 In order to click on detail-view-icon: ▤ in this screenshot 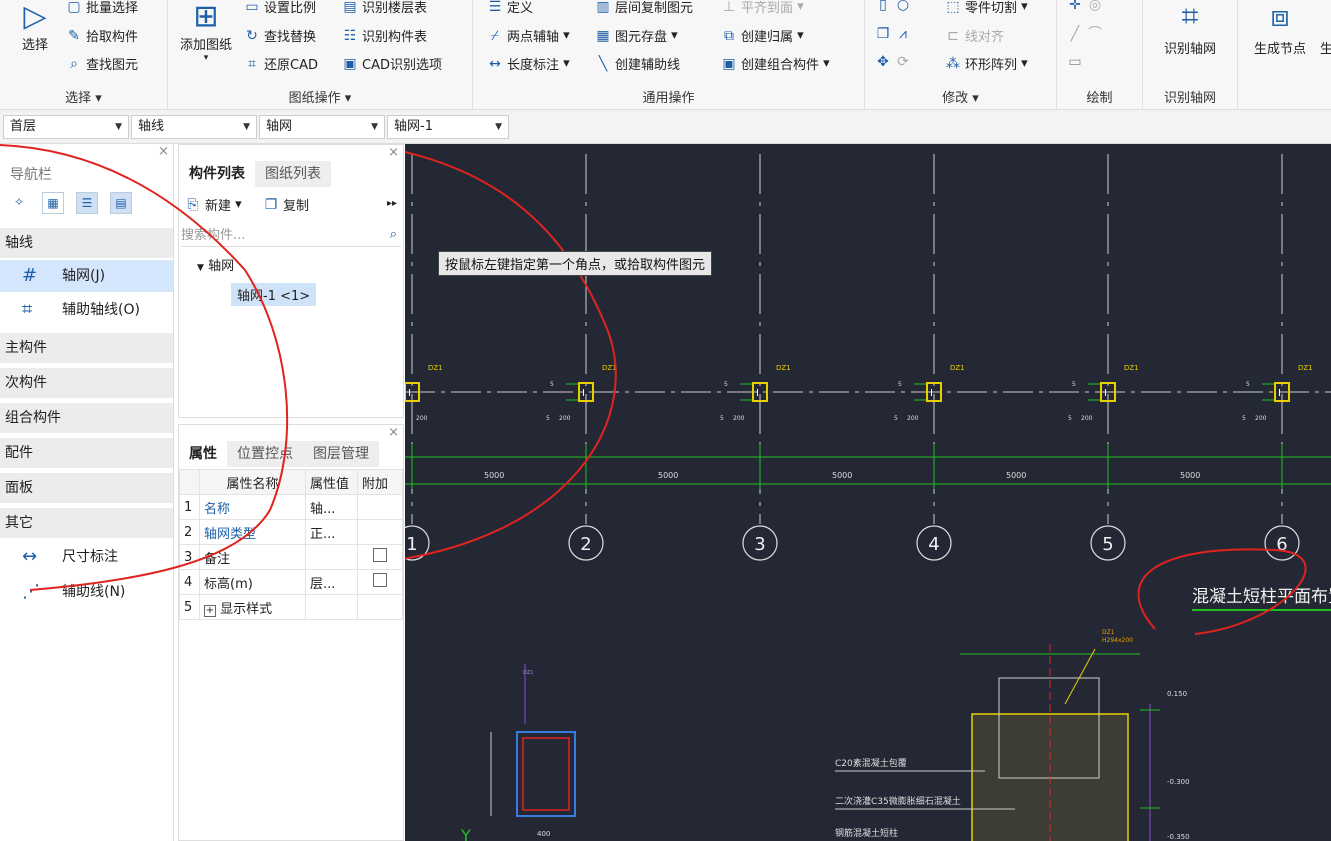, I will do `click(121, 203)`.